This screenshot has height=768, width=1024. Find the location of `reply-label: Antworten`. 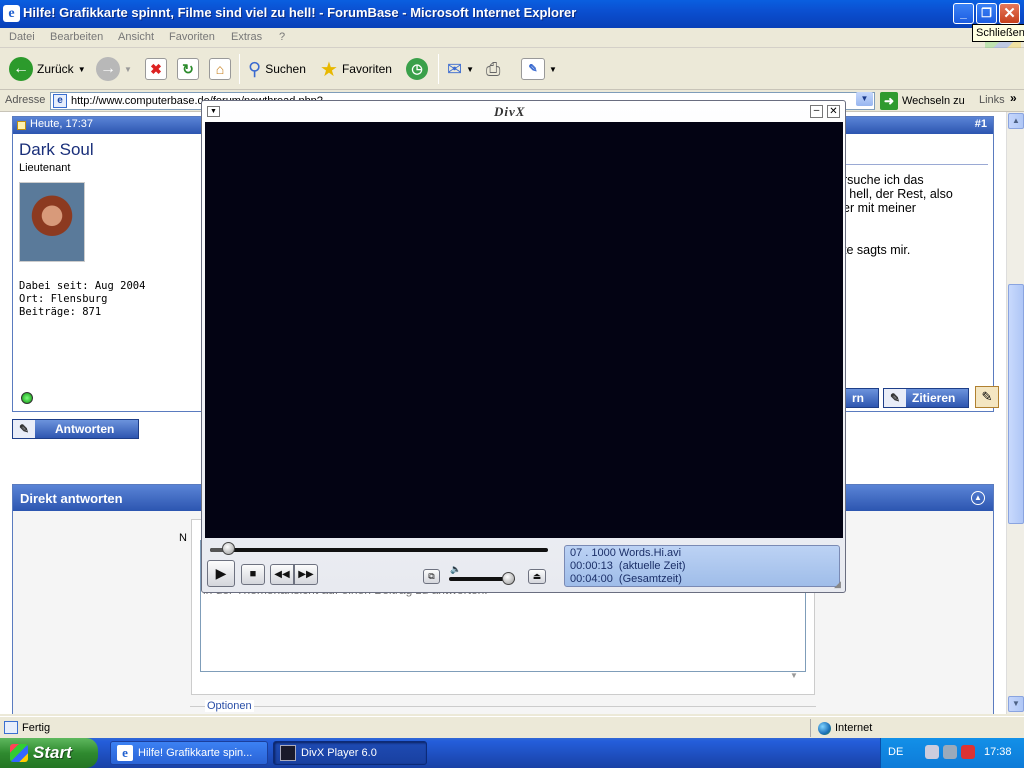

reply-label: Antworten is located at coordinates (85, 429).